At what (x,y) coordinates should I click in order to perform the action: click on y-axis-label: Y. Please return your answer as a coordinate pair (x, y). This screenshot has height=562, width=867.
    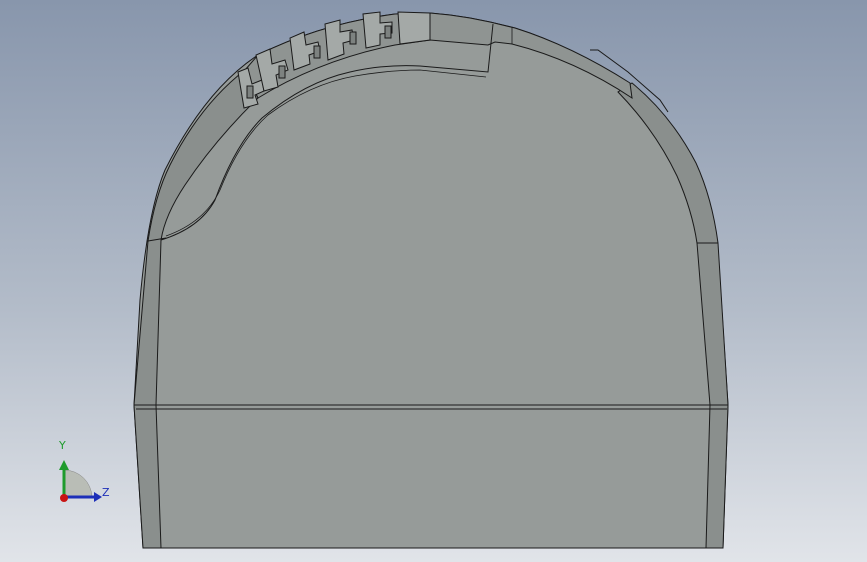
    Looking at the image, I should click on (62, 445).